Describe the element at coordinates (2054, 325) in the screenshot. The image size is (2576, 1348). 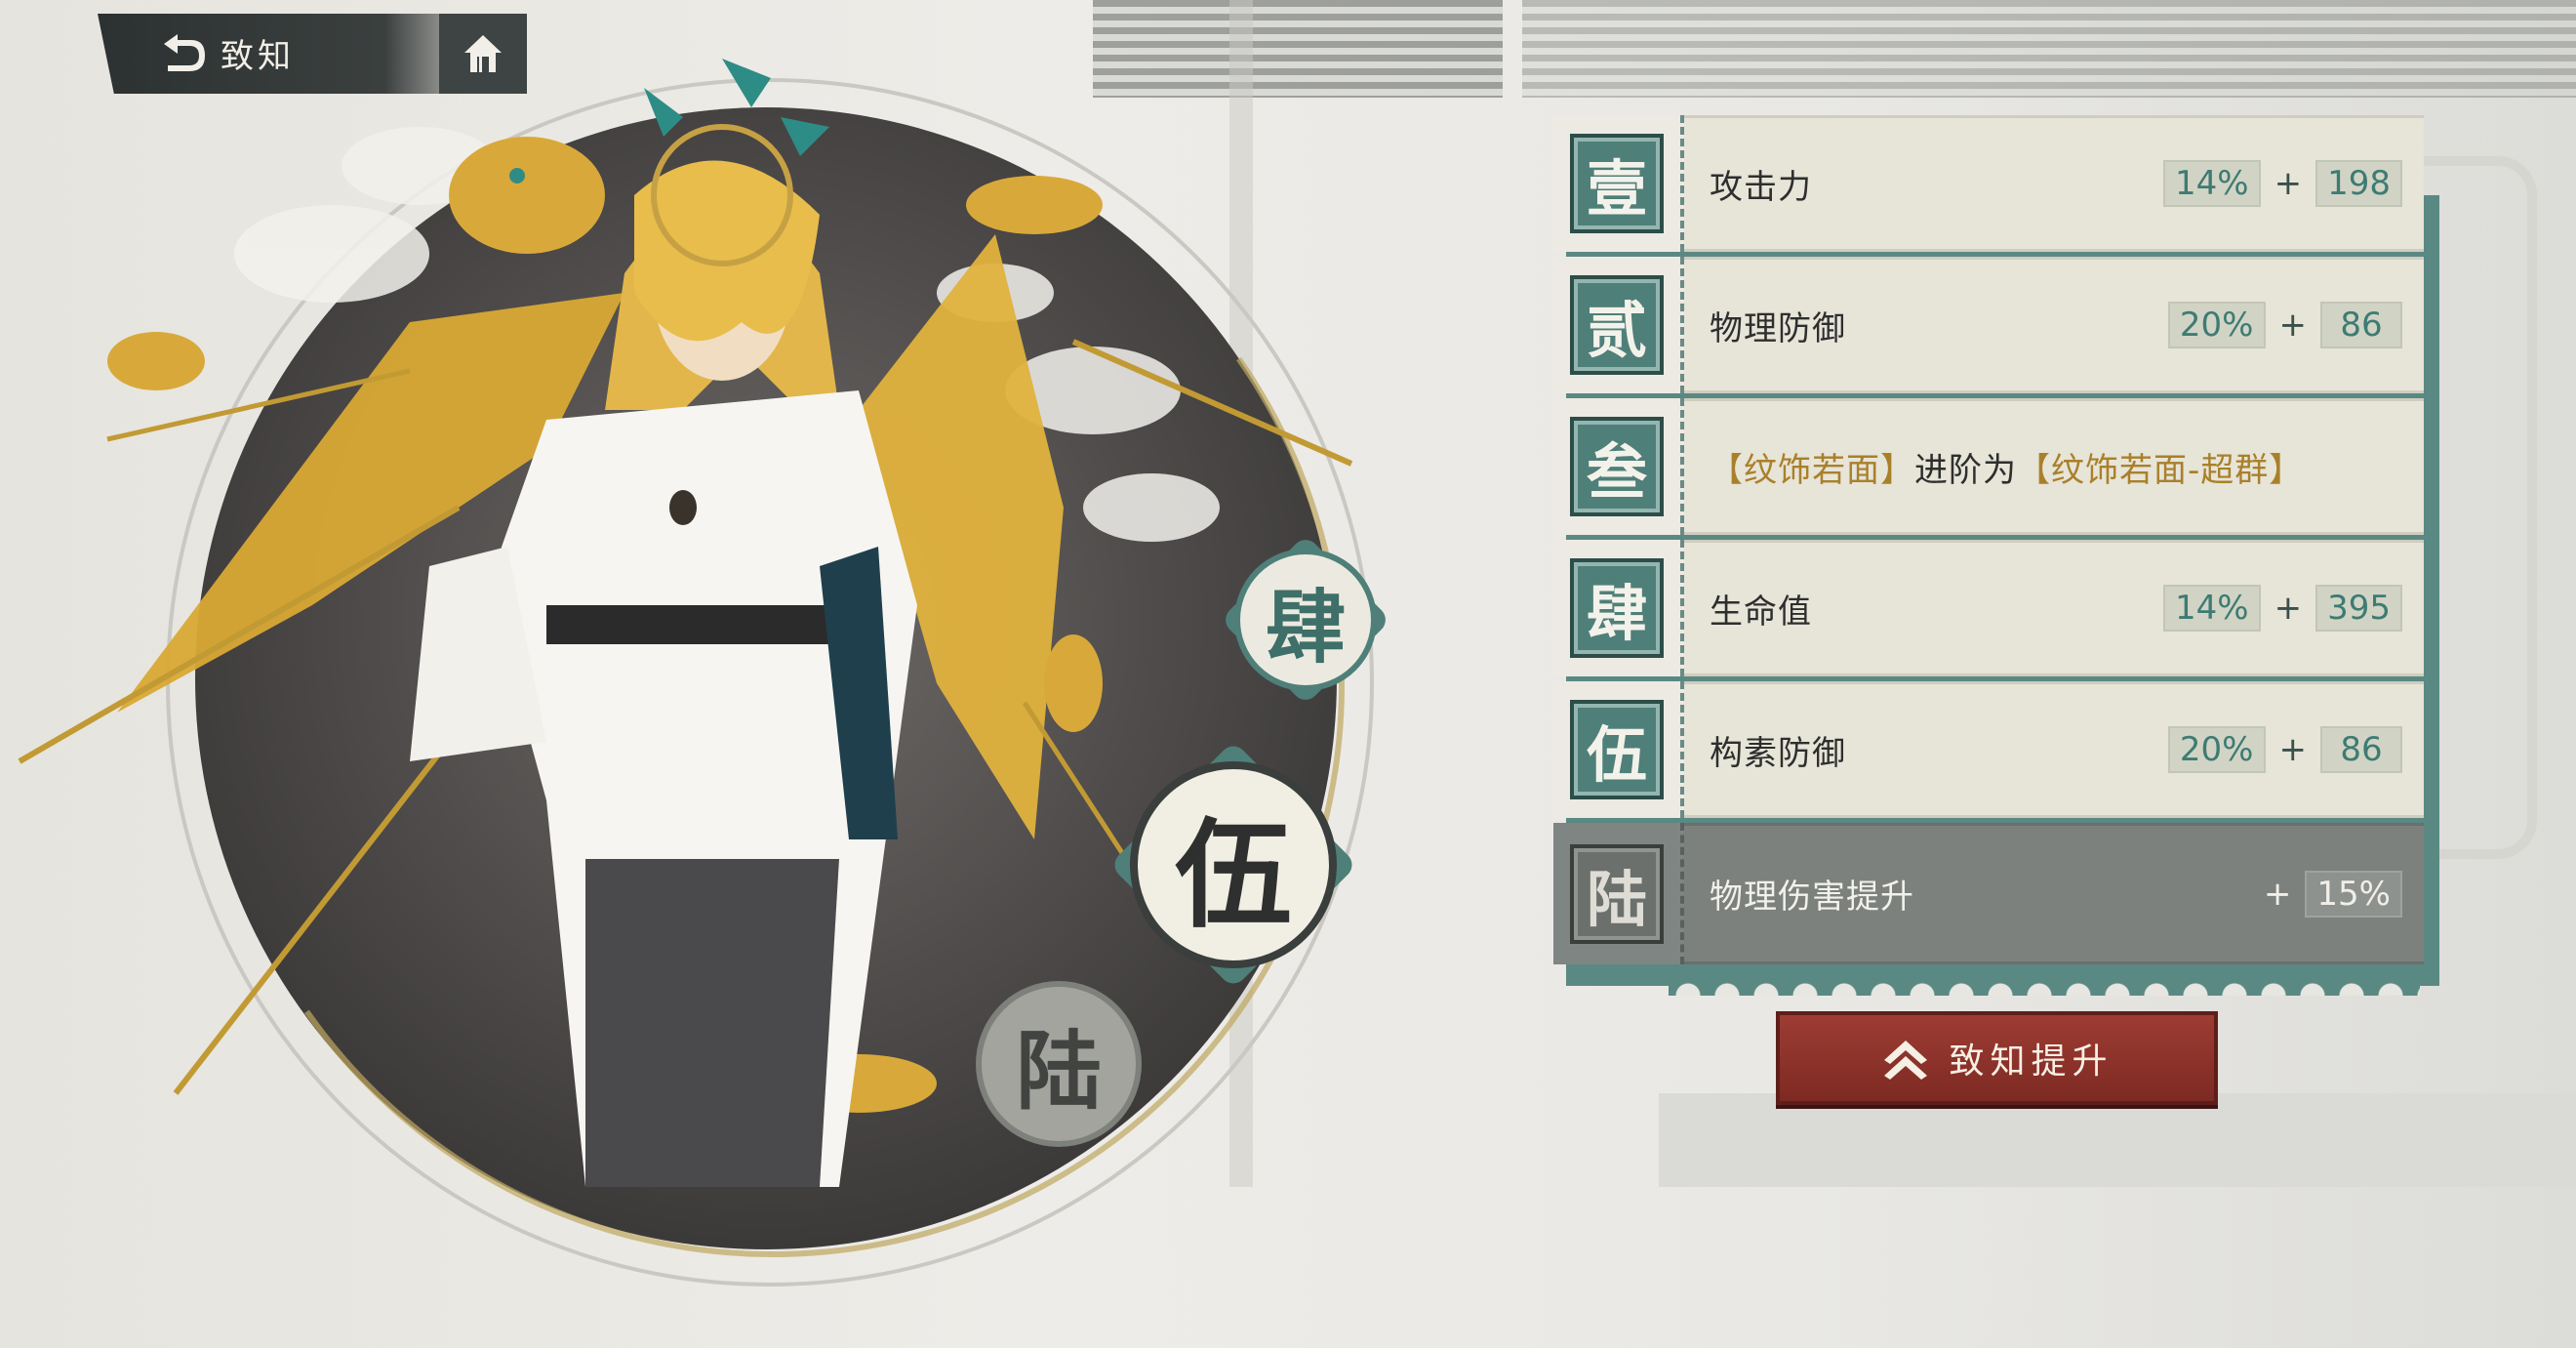
I see `stat-body: 物理防御 20% + 86` at that location.